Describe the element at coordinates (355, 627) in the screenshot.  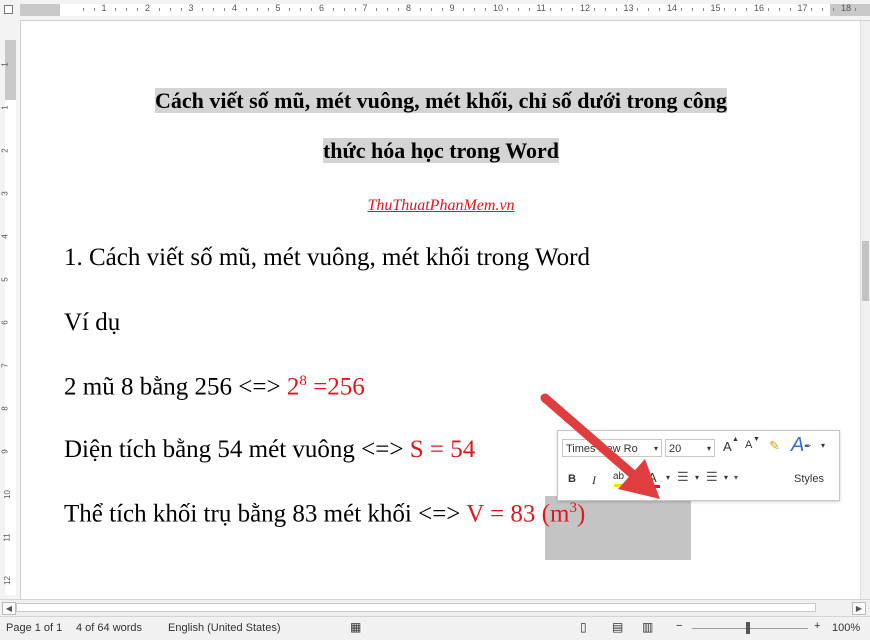
I see `macro-record-icon: ▦` at that location.